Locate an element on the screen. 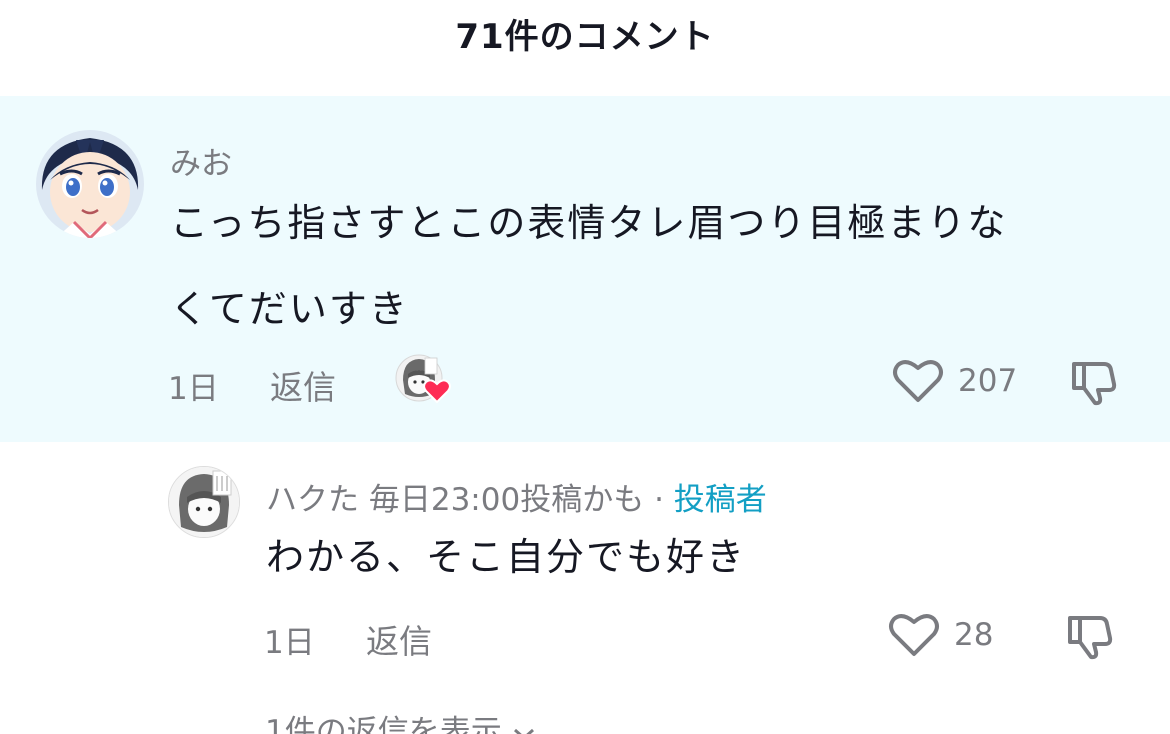 The height and width of the screenshot is (734, 1170). comment-username: みお is located at coordinates (201, 160).